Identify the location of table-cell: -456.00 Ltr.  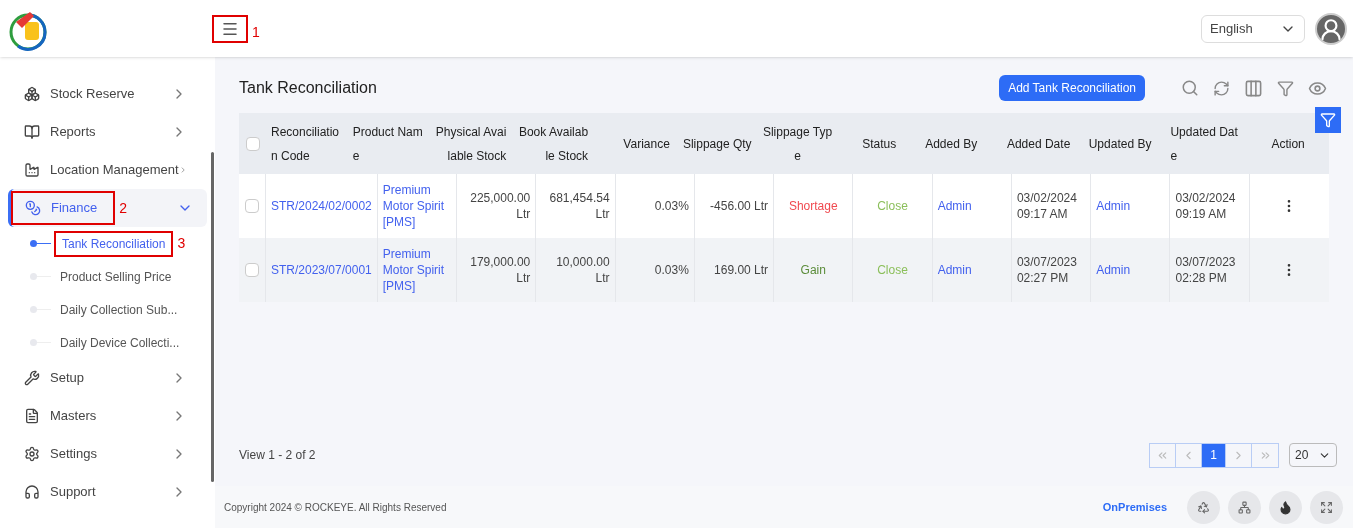
(739, 206).